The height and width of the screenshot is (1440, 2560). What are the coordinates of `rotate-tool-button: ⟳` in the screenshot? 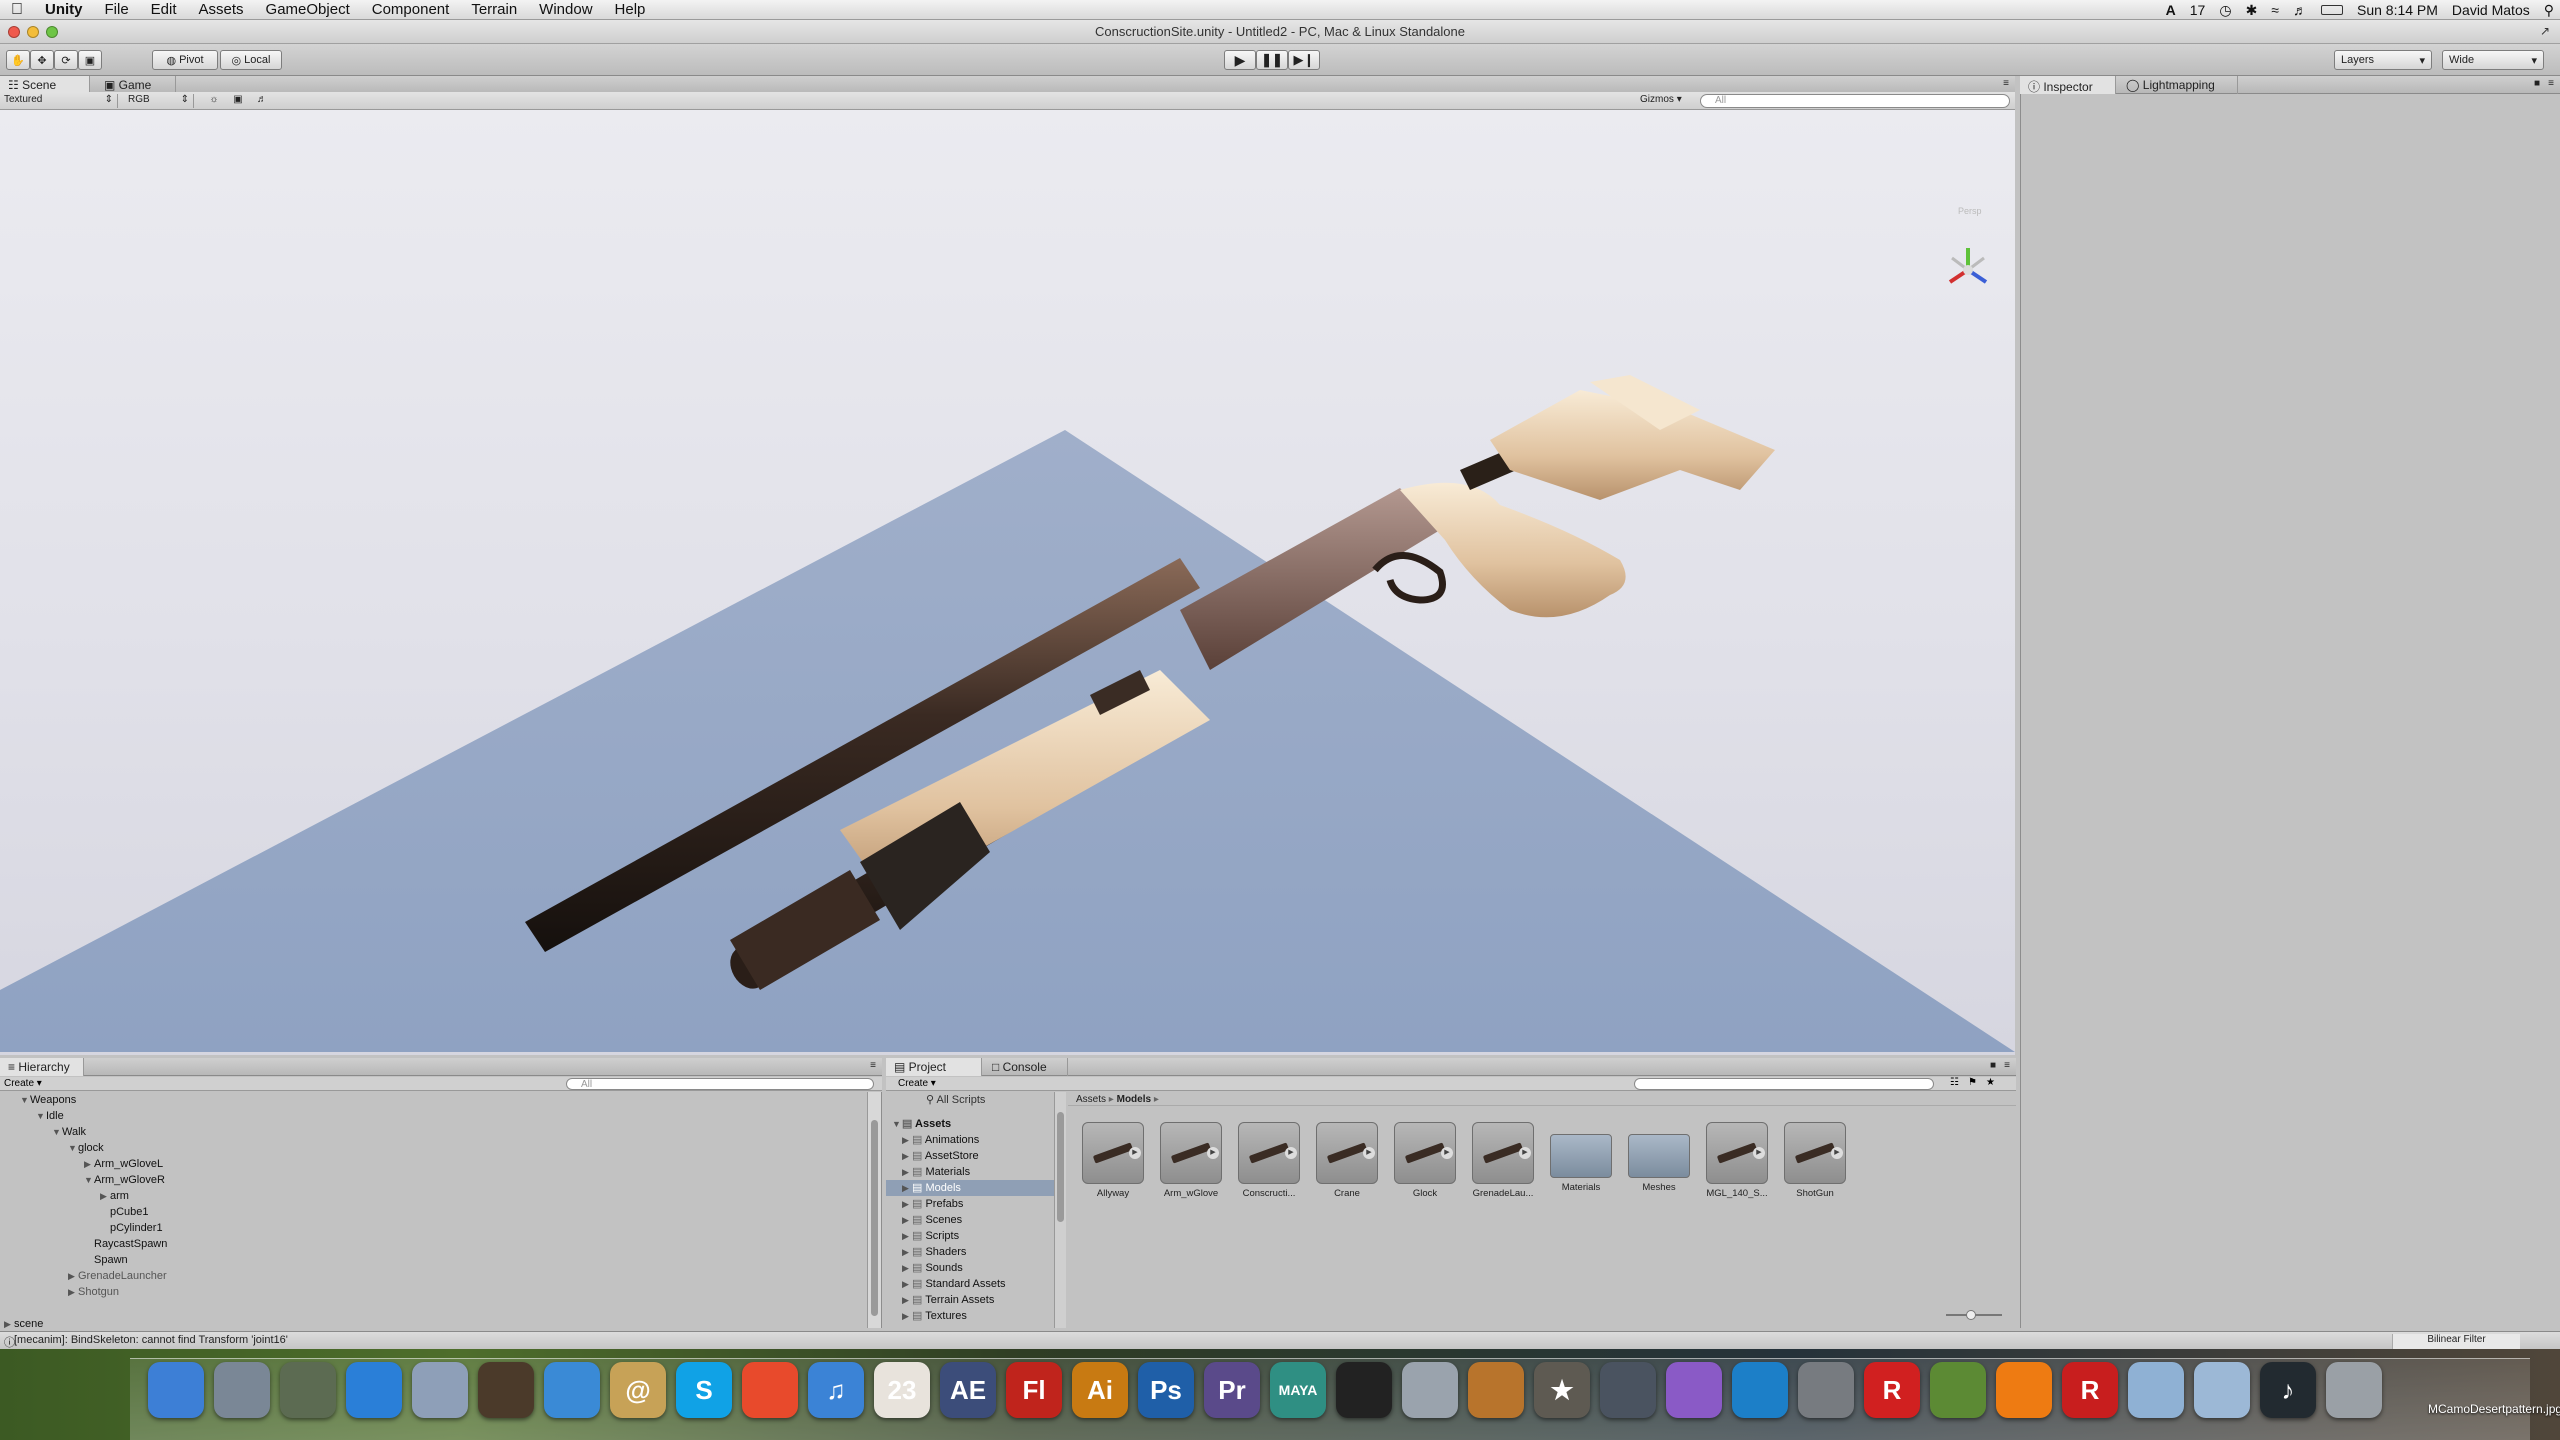 It's located at (66, 60).